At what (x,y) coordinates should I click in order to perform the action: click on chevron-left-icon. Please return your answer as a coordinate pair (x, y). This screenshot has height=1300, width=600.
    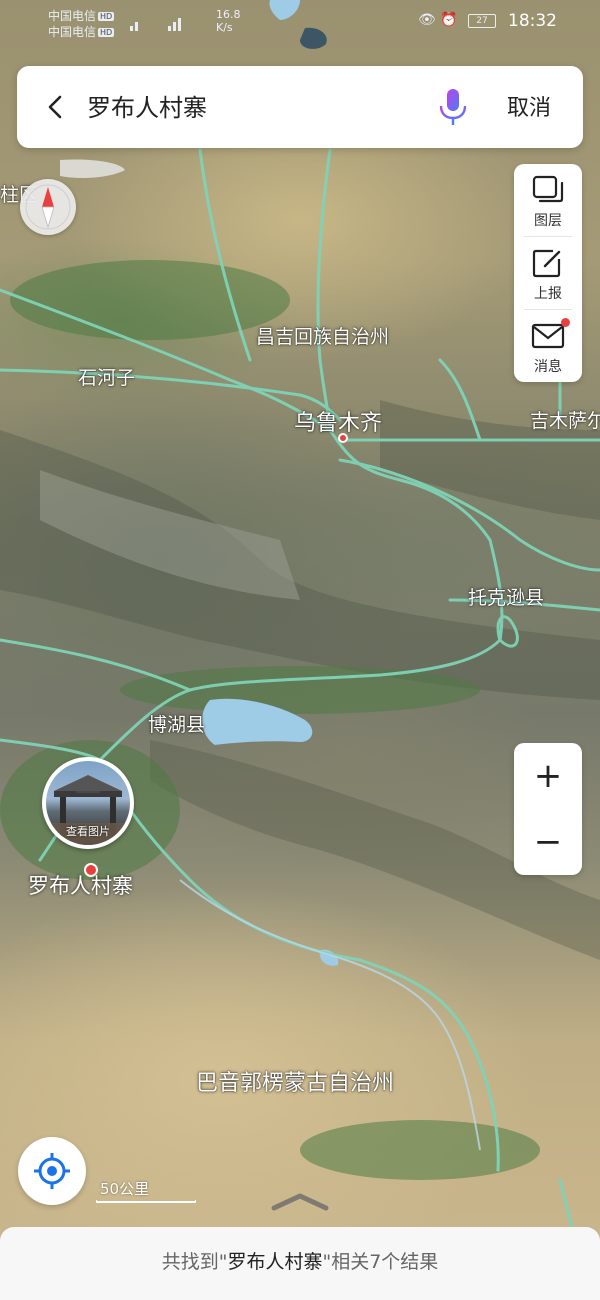
    Looking at the image, I should click on (55, 107).